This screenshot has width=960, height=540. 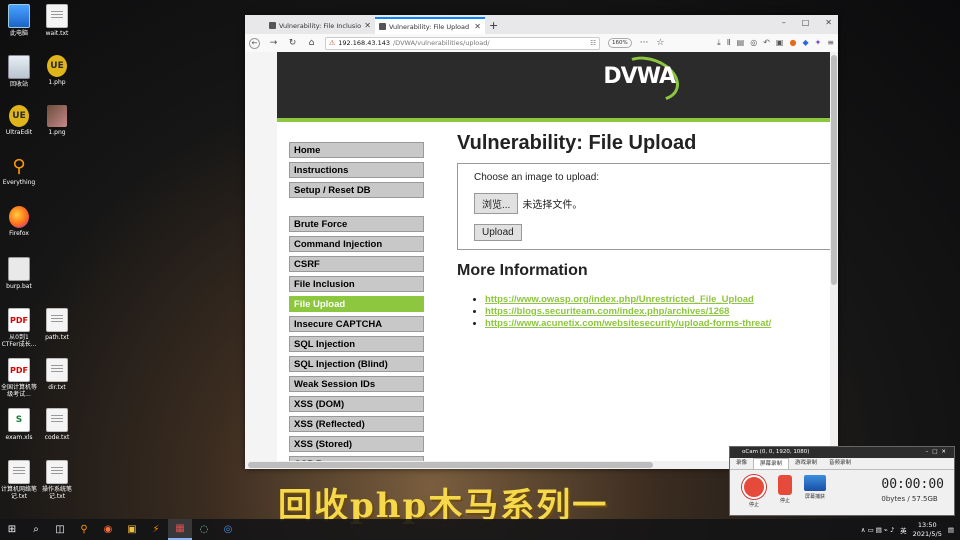 What do you see at coordinates (356, 404) in the screenshot?
I see `menu-item-xss-dom: XSS (DOM)` at bounding box center [356, 404].